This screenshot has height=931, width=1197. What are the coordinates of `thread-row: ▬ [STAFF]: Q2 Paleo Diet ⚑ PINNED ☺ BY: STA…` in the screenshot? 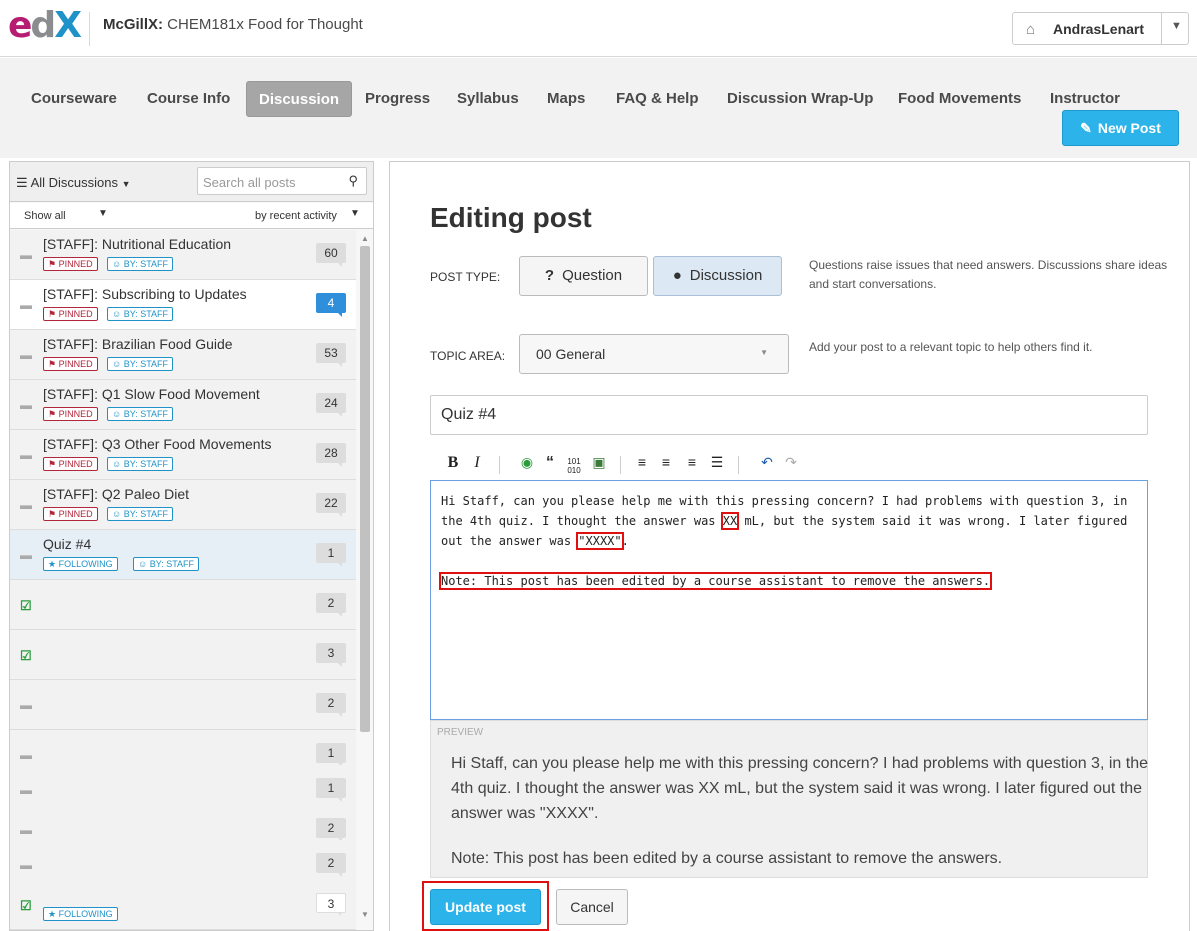 It's located at (183, 505).